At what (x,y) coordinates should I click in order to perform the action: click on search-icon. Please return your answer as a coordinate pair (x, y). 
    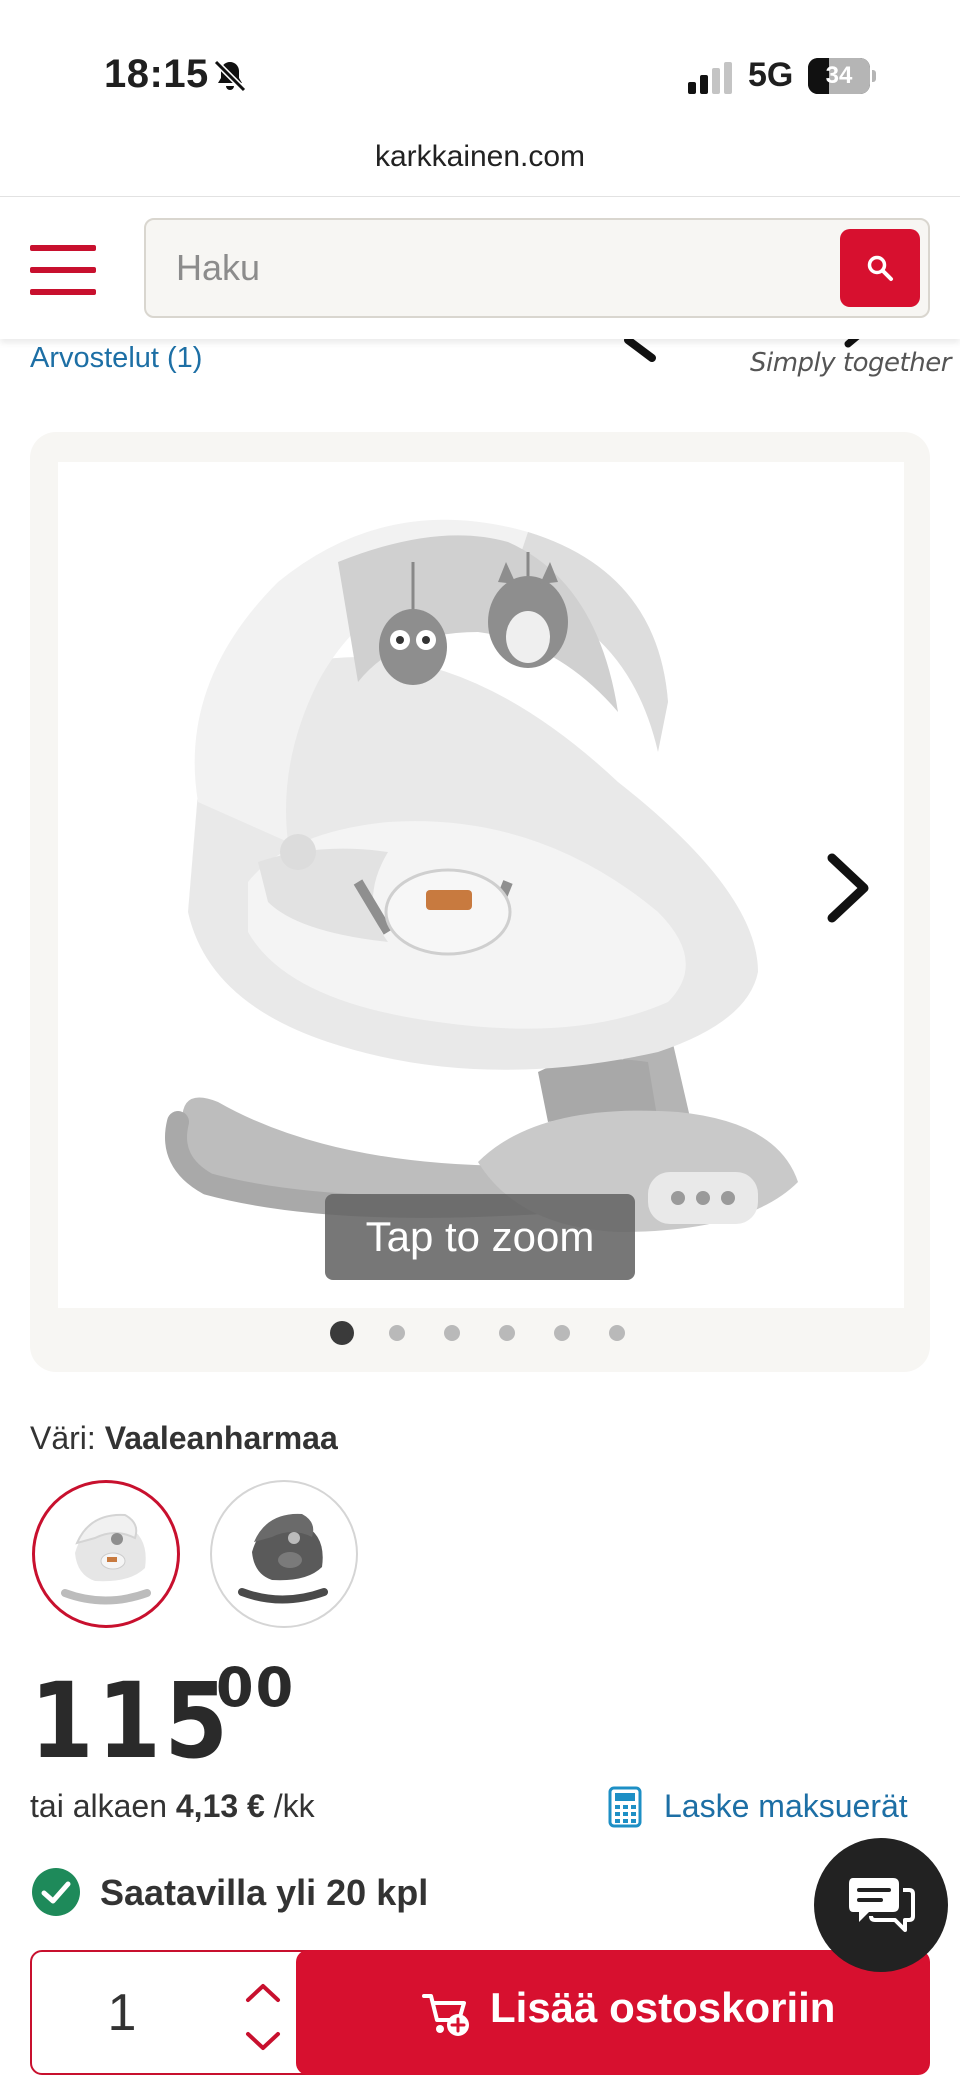
    Looking at the image, I should click on (880, 268).